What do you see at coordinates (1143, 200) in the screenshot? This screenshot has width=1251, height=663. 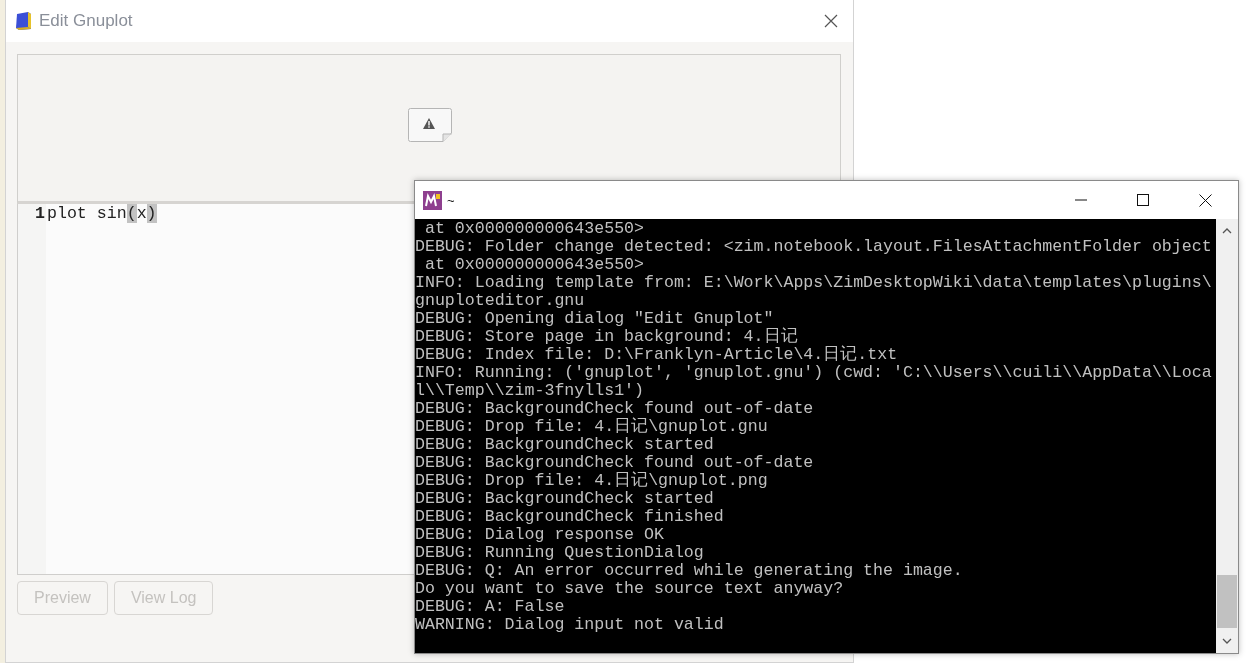 I see `maximize-icon` at bounding box center [1143, 200].